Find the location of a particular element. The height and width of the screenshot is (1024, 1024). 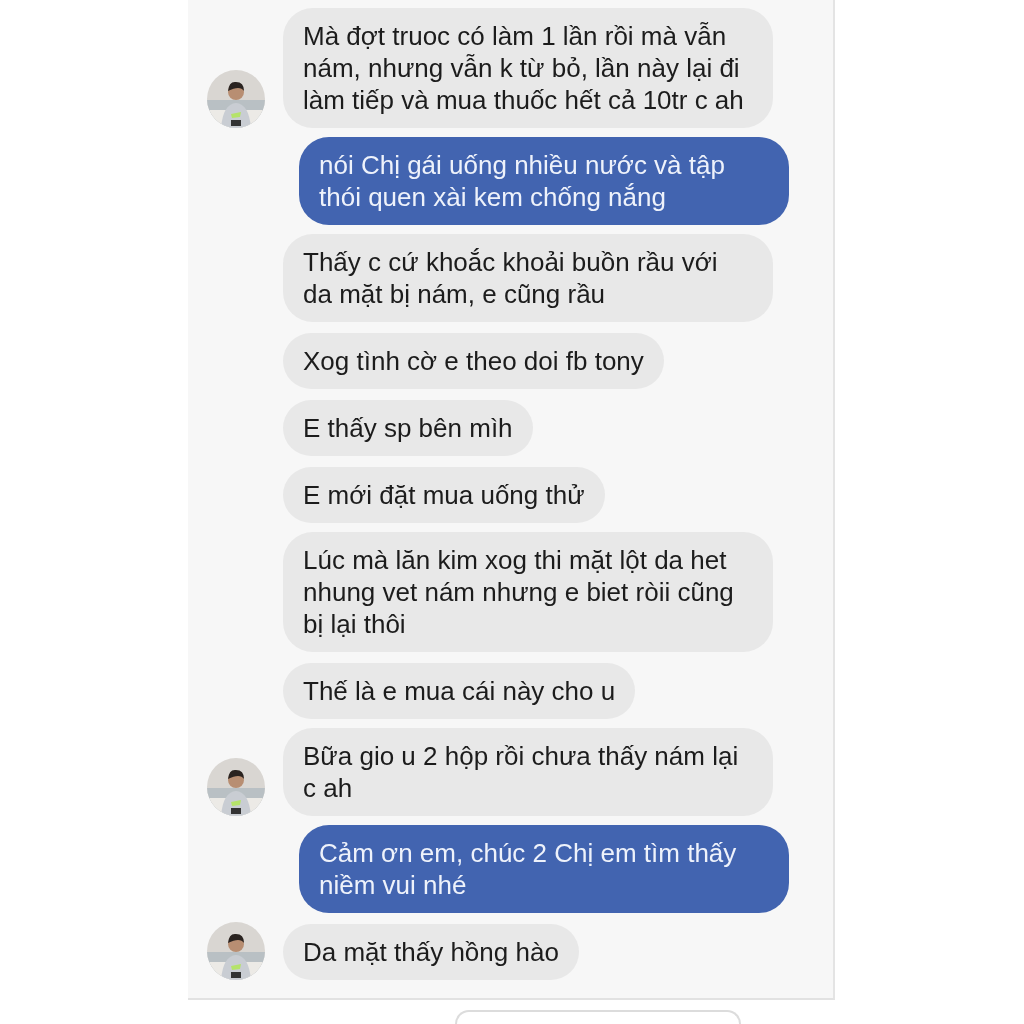

received-message: Bữa gio u 2 hộp rồi chưa thấy nám lại c ah is located at coordinates (528, 772).